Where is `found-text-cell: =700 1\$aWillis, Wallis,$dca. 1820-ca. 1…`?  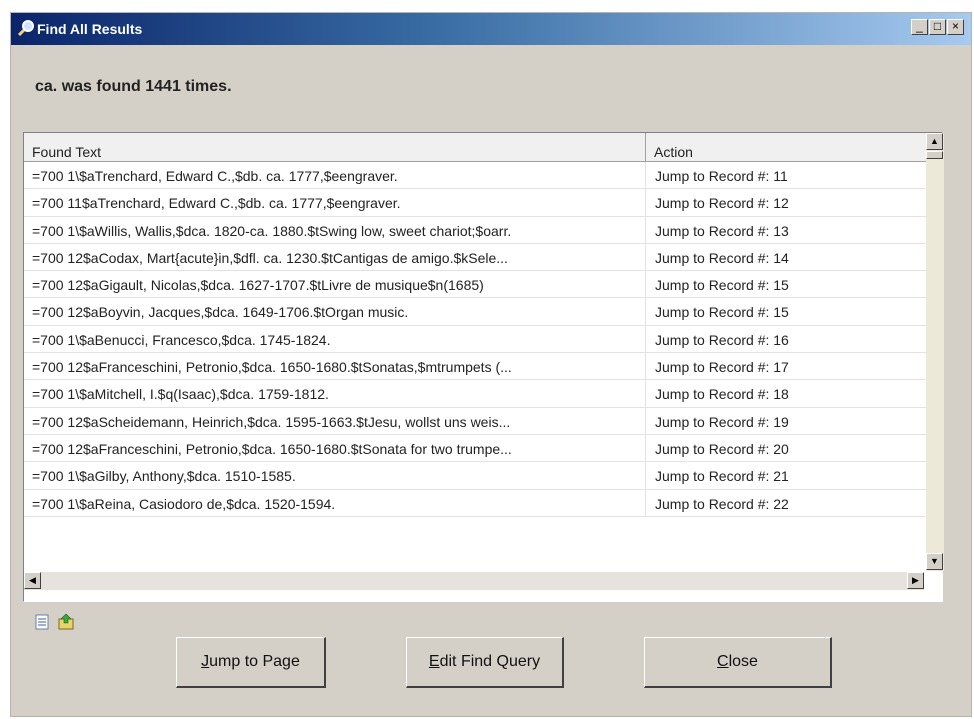
found-text-cell: =700 1\$aWillis, Wallis,$dca. 1820-ca. 1… is located at coordinates (272, 230).